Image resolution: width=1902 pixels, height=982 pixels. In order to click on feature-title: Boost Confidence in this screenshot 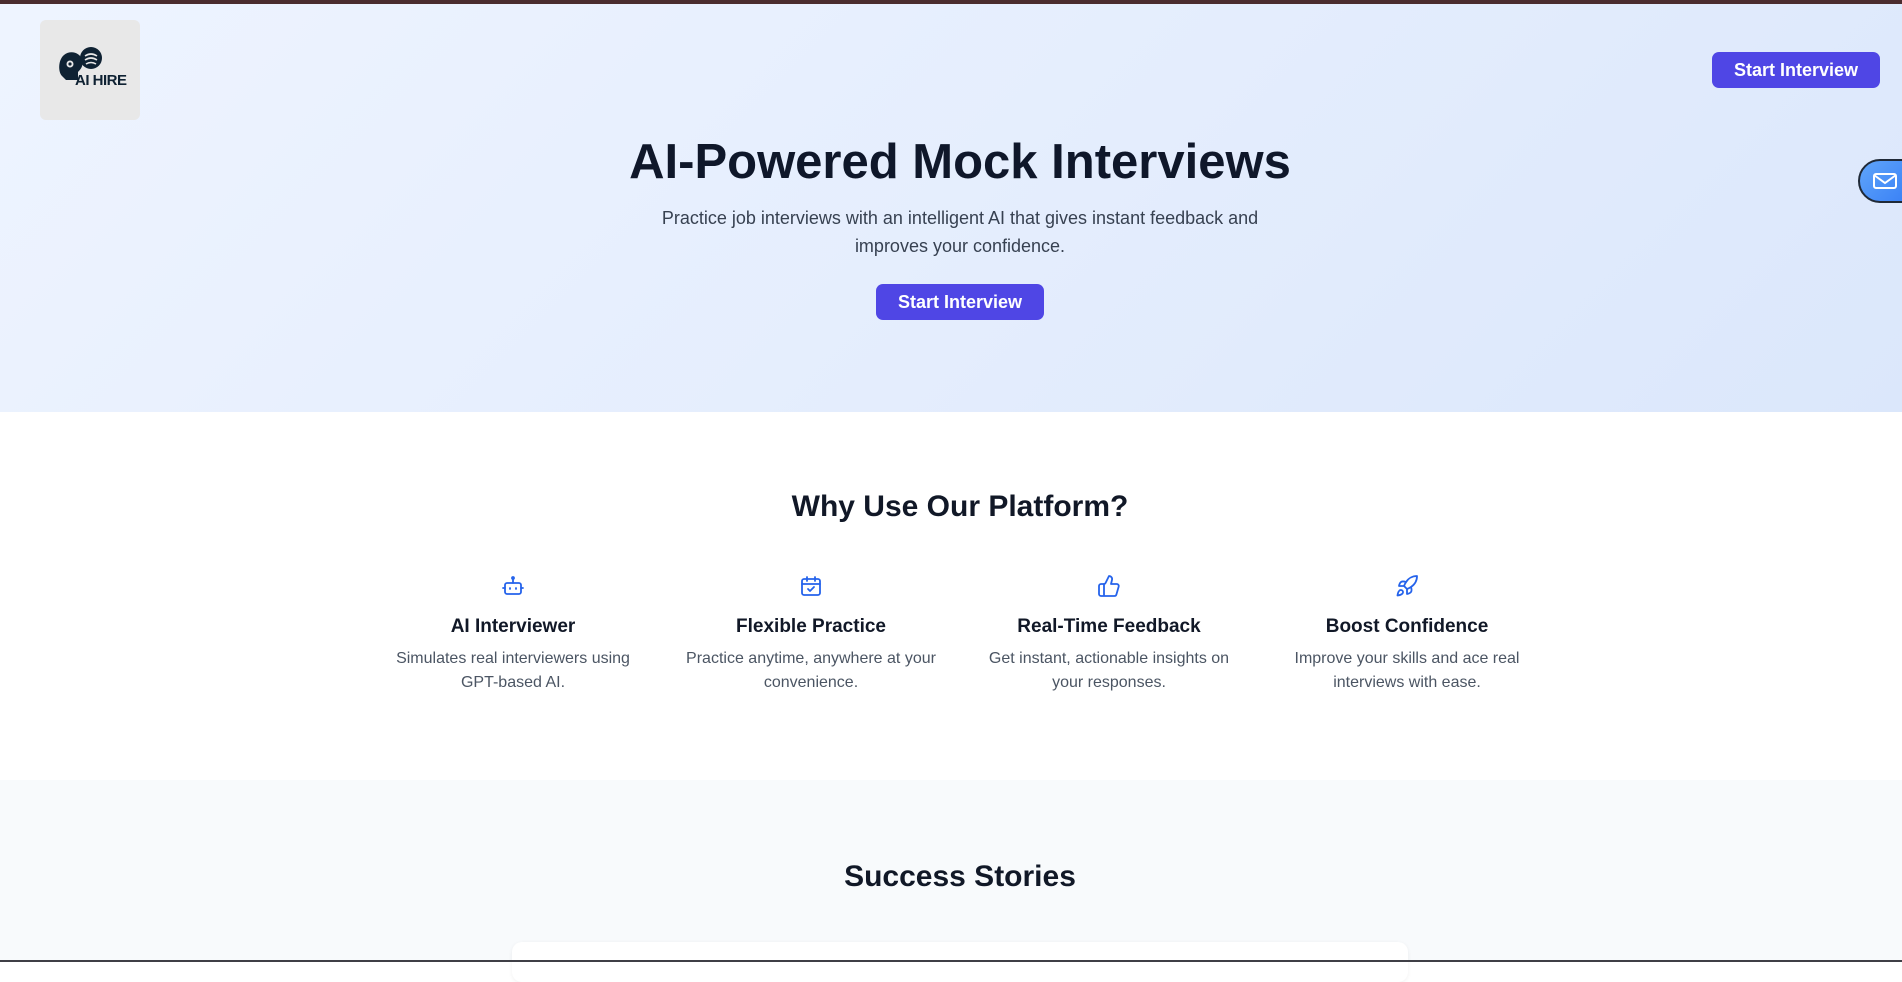, I will do `click(1407, 626)`.